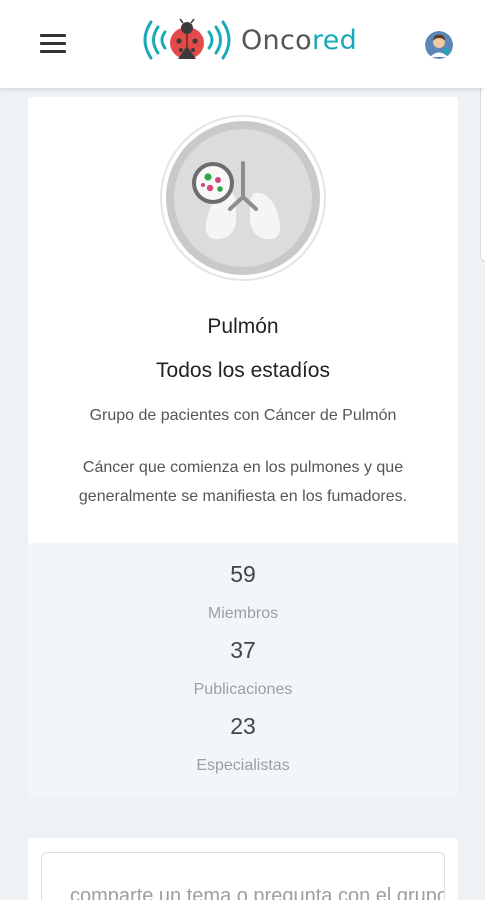 Image resolution: width=485 pixels, height=900 pixels. Describe the element at coordinates (243, 765) in the screenshot. I see `specialists-label: Especialistas` at that location.